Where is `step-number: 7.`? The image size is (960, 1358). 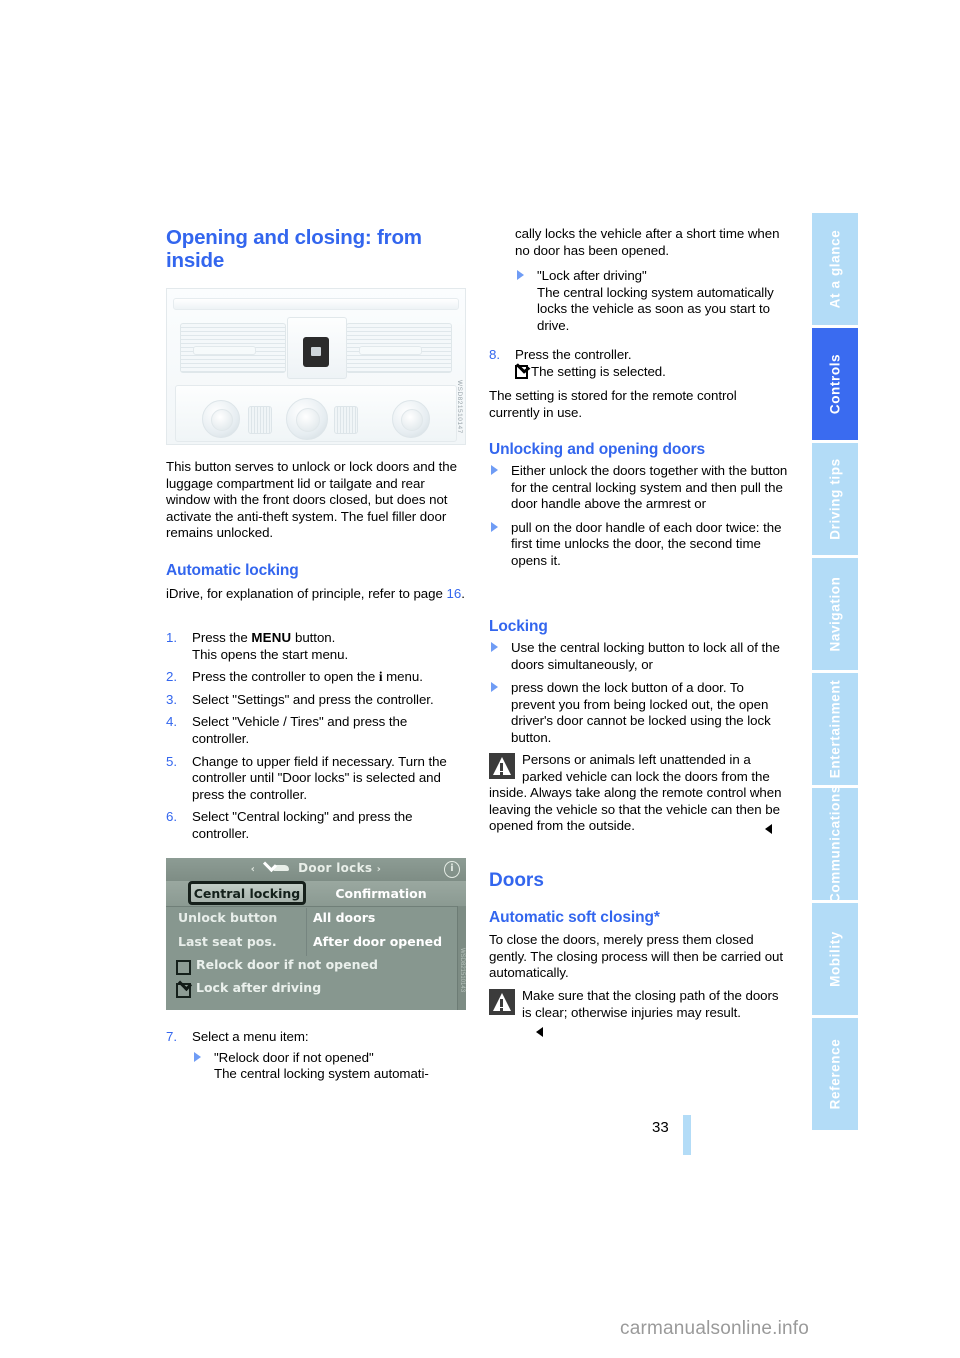 step-number: 7. is located at coordinates (171, 1036).